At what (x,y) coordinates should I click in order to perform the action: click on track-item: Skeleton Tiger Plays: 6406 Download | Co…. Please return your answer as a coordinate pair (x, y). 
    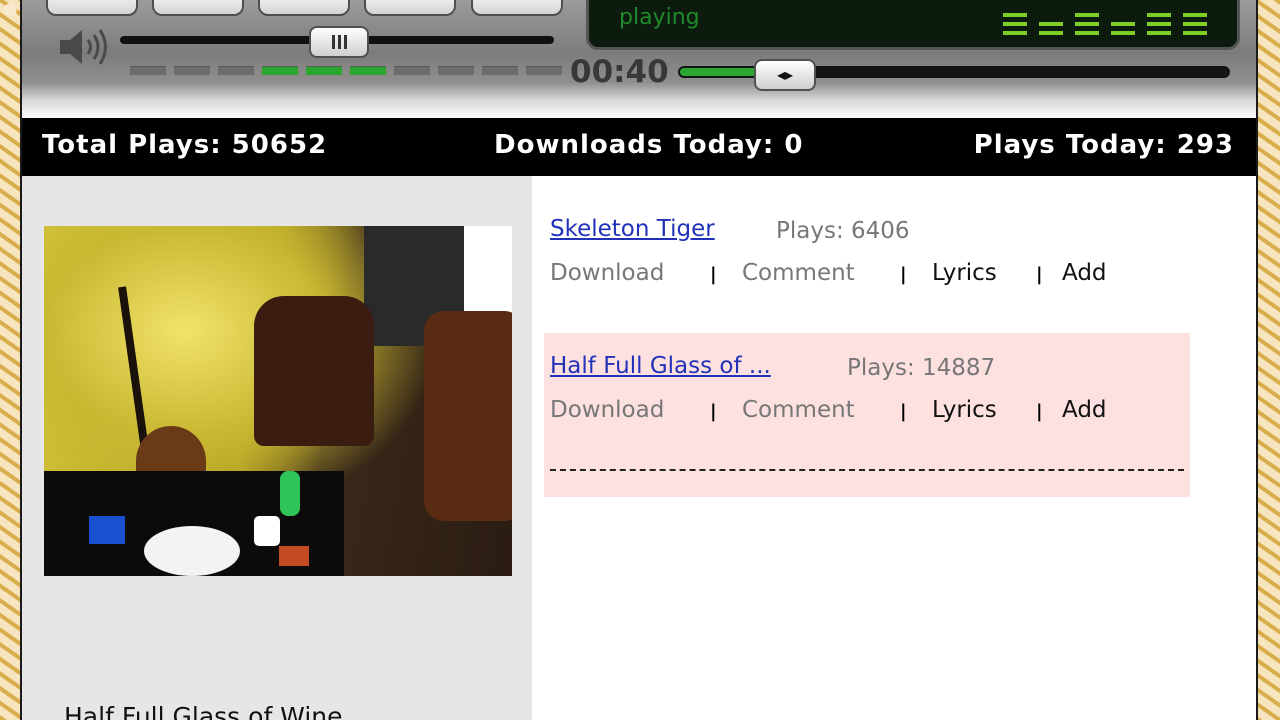
    Looking at the image, I should click on (867, 264).